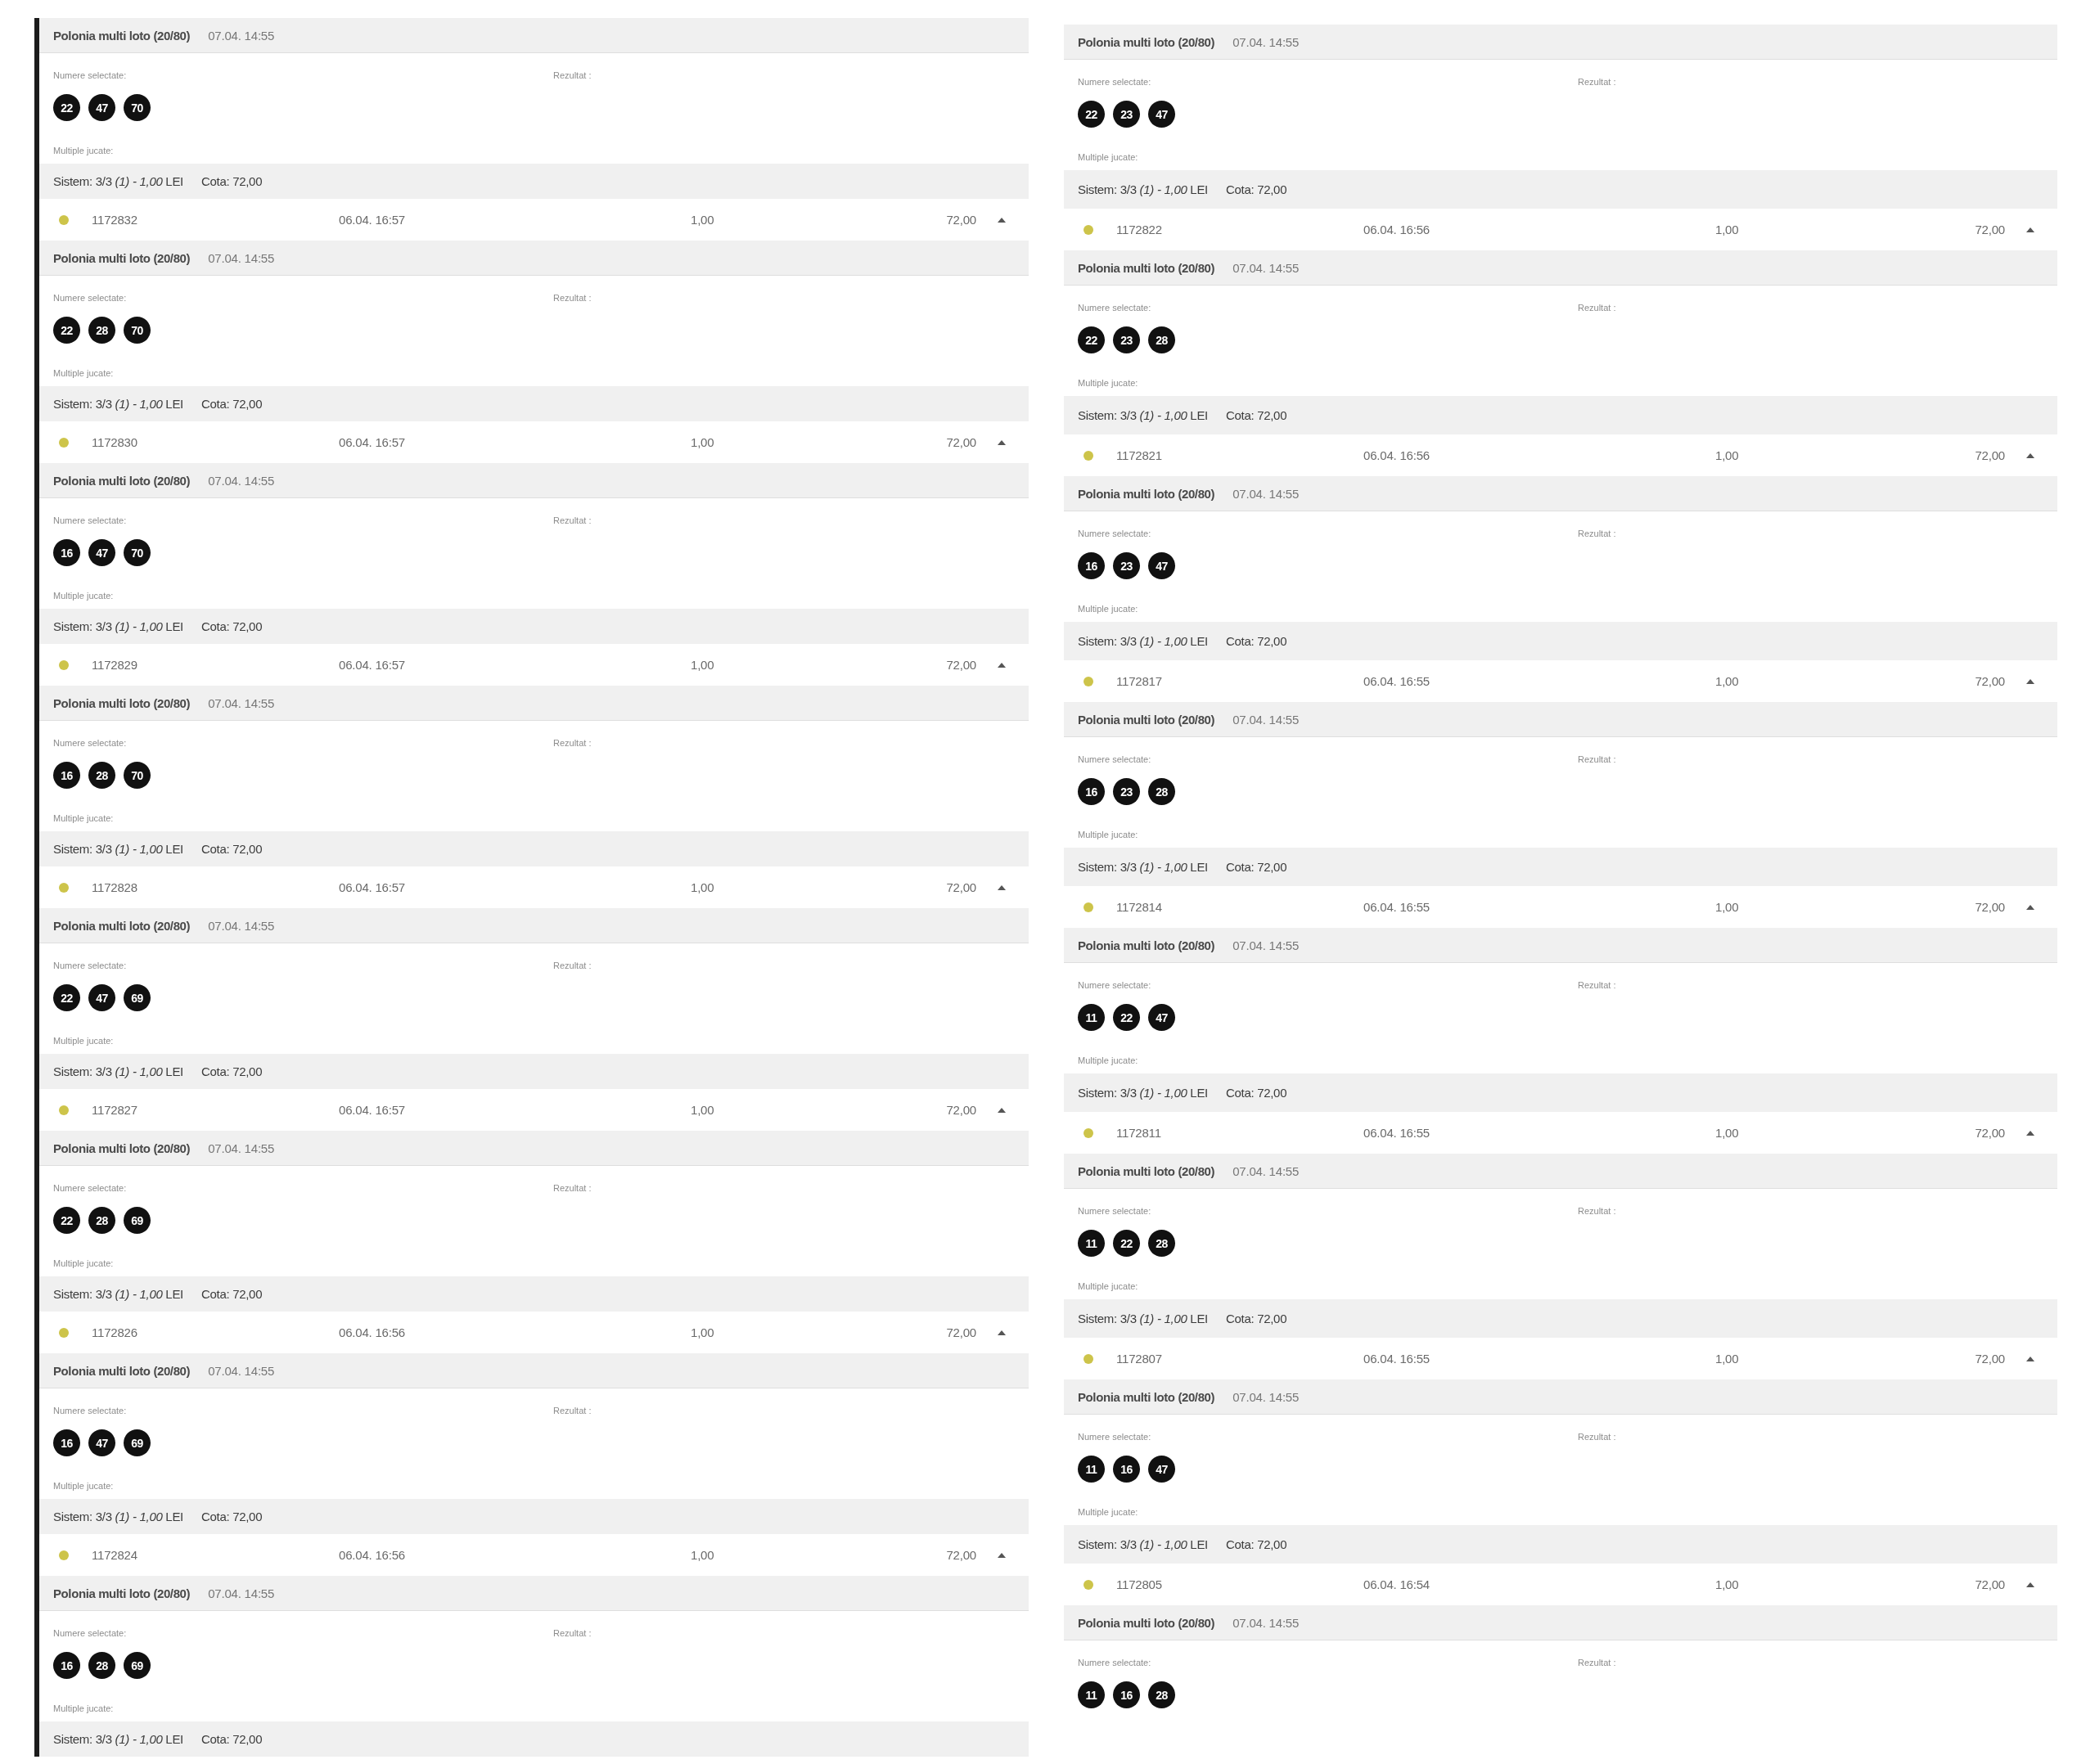 This screenshot has width=2095, height=1764. Describe the element at coordinates (114, 665) in the screenshot. I see `ticket-id: 1172829` at that location.